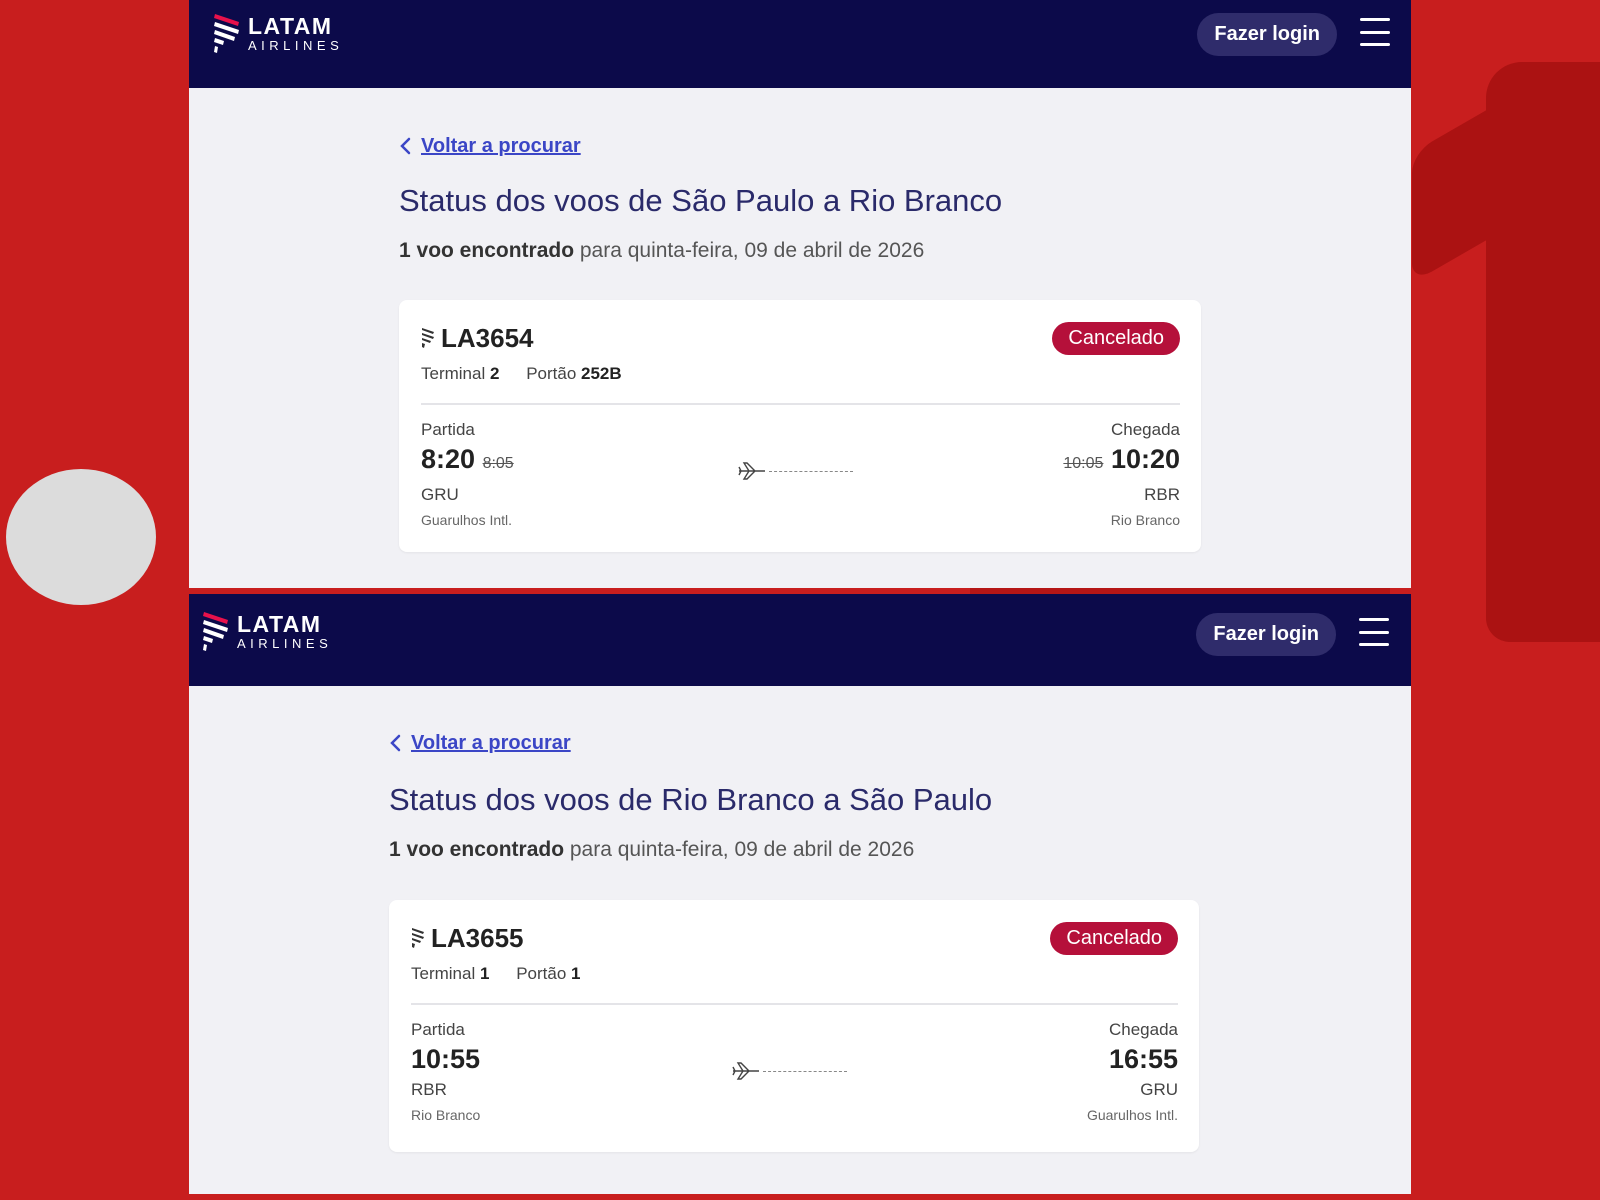 This screenshot has width=1600, height=1200. What do you see at coordinates (484, 973) in the screenshot?
I see `terminal-value: 1` at bounding box center [484, 973].